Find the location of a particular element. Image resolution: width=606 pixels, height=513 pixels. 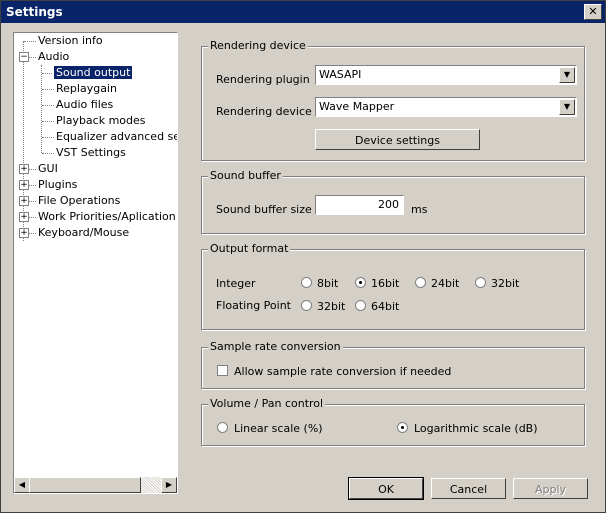

sound-buffer-size-label: Sound buffer size is located at coordinates (264, 209).